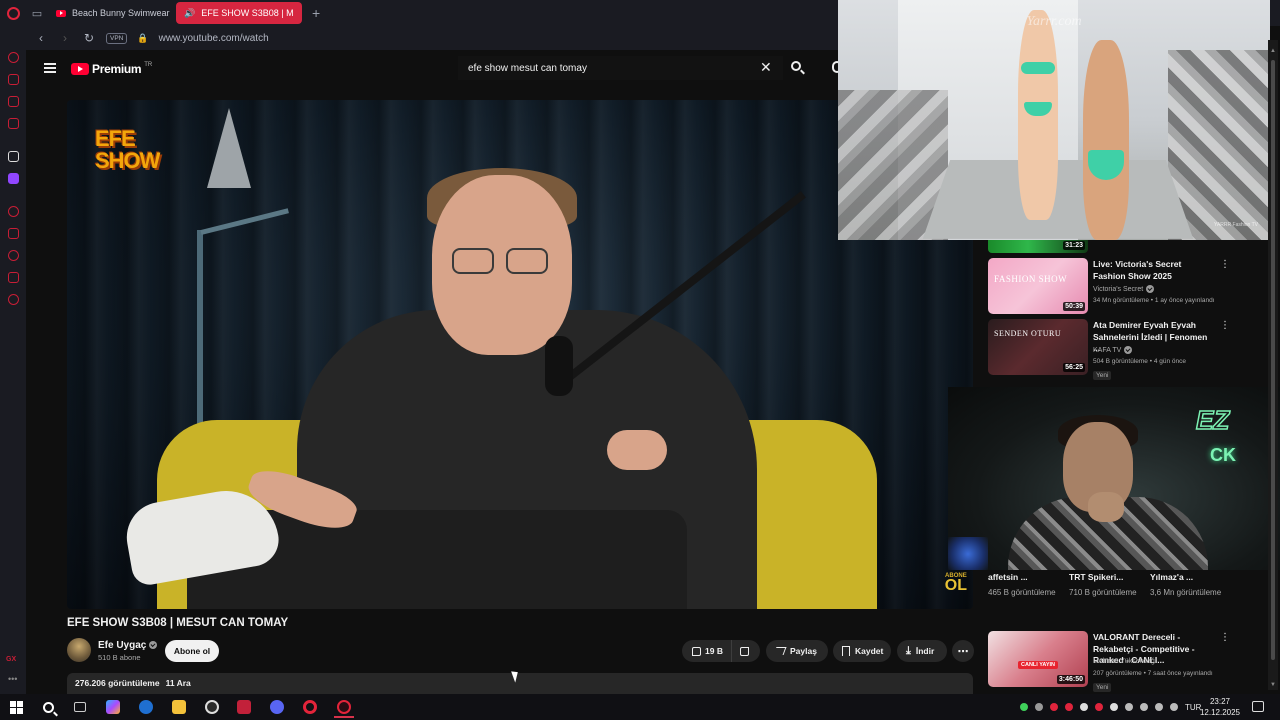  I want to click on clock-date: 12.12.2025, so click(1220, 712).